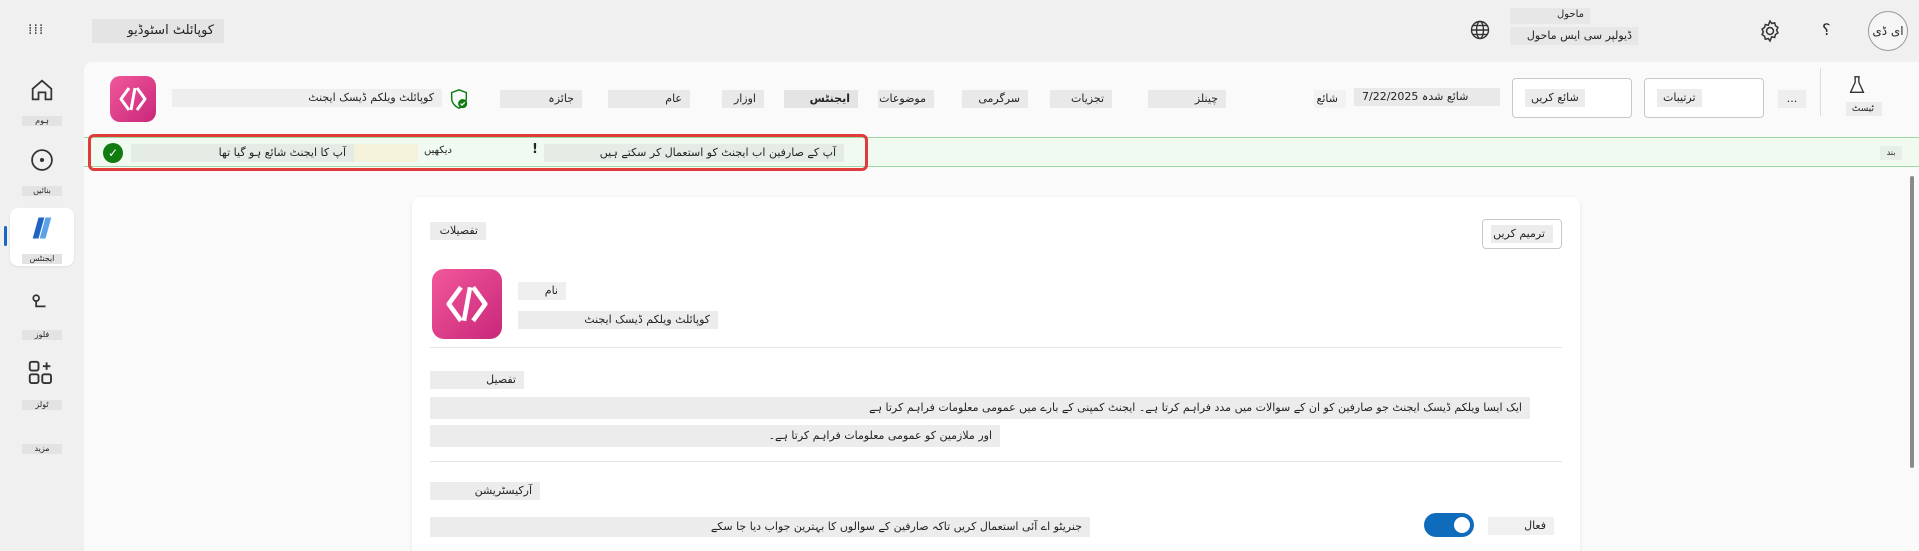 The image size is (1919, 551). Describe the element at coordinates (42, 90) in the screenshot. I see `home-icon` at that location.